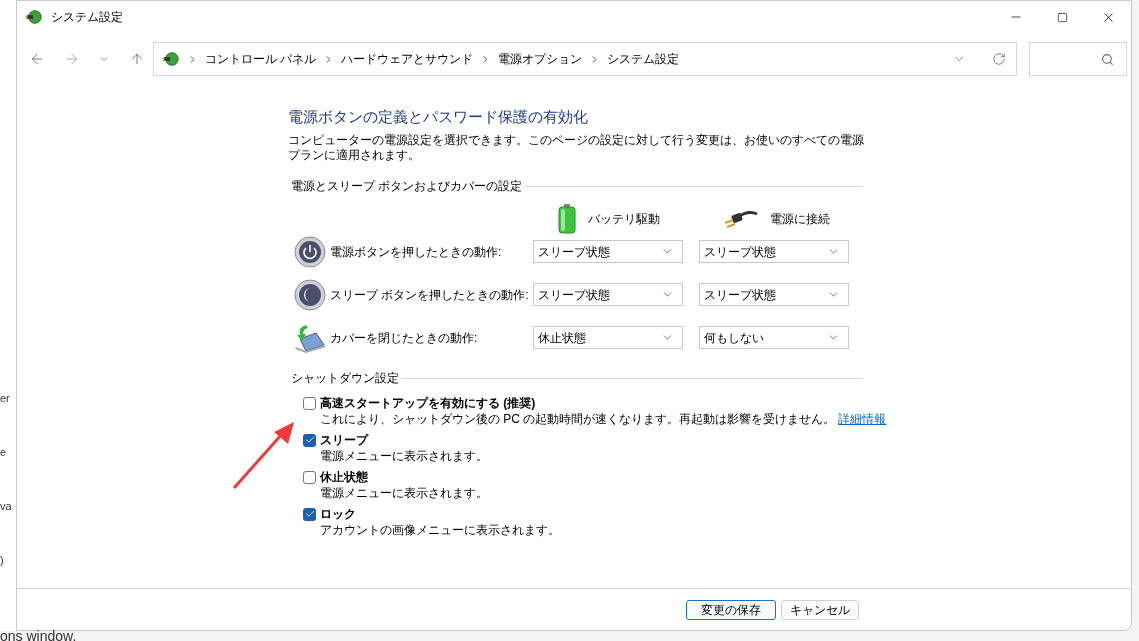  Describe the element at coordinates (310, 294) in the screenshot. I see `moon-icon` at that location.